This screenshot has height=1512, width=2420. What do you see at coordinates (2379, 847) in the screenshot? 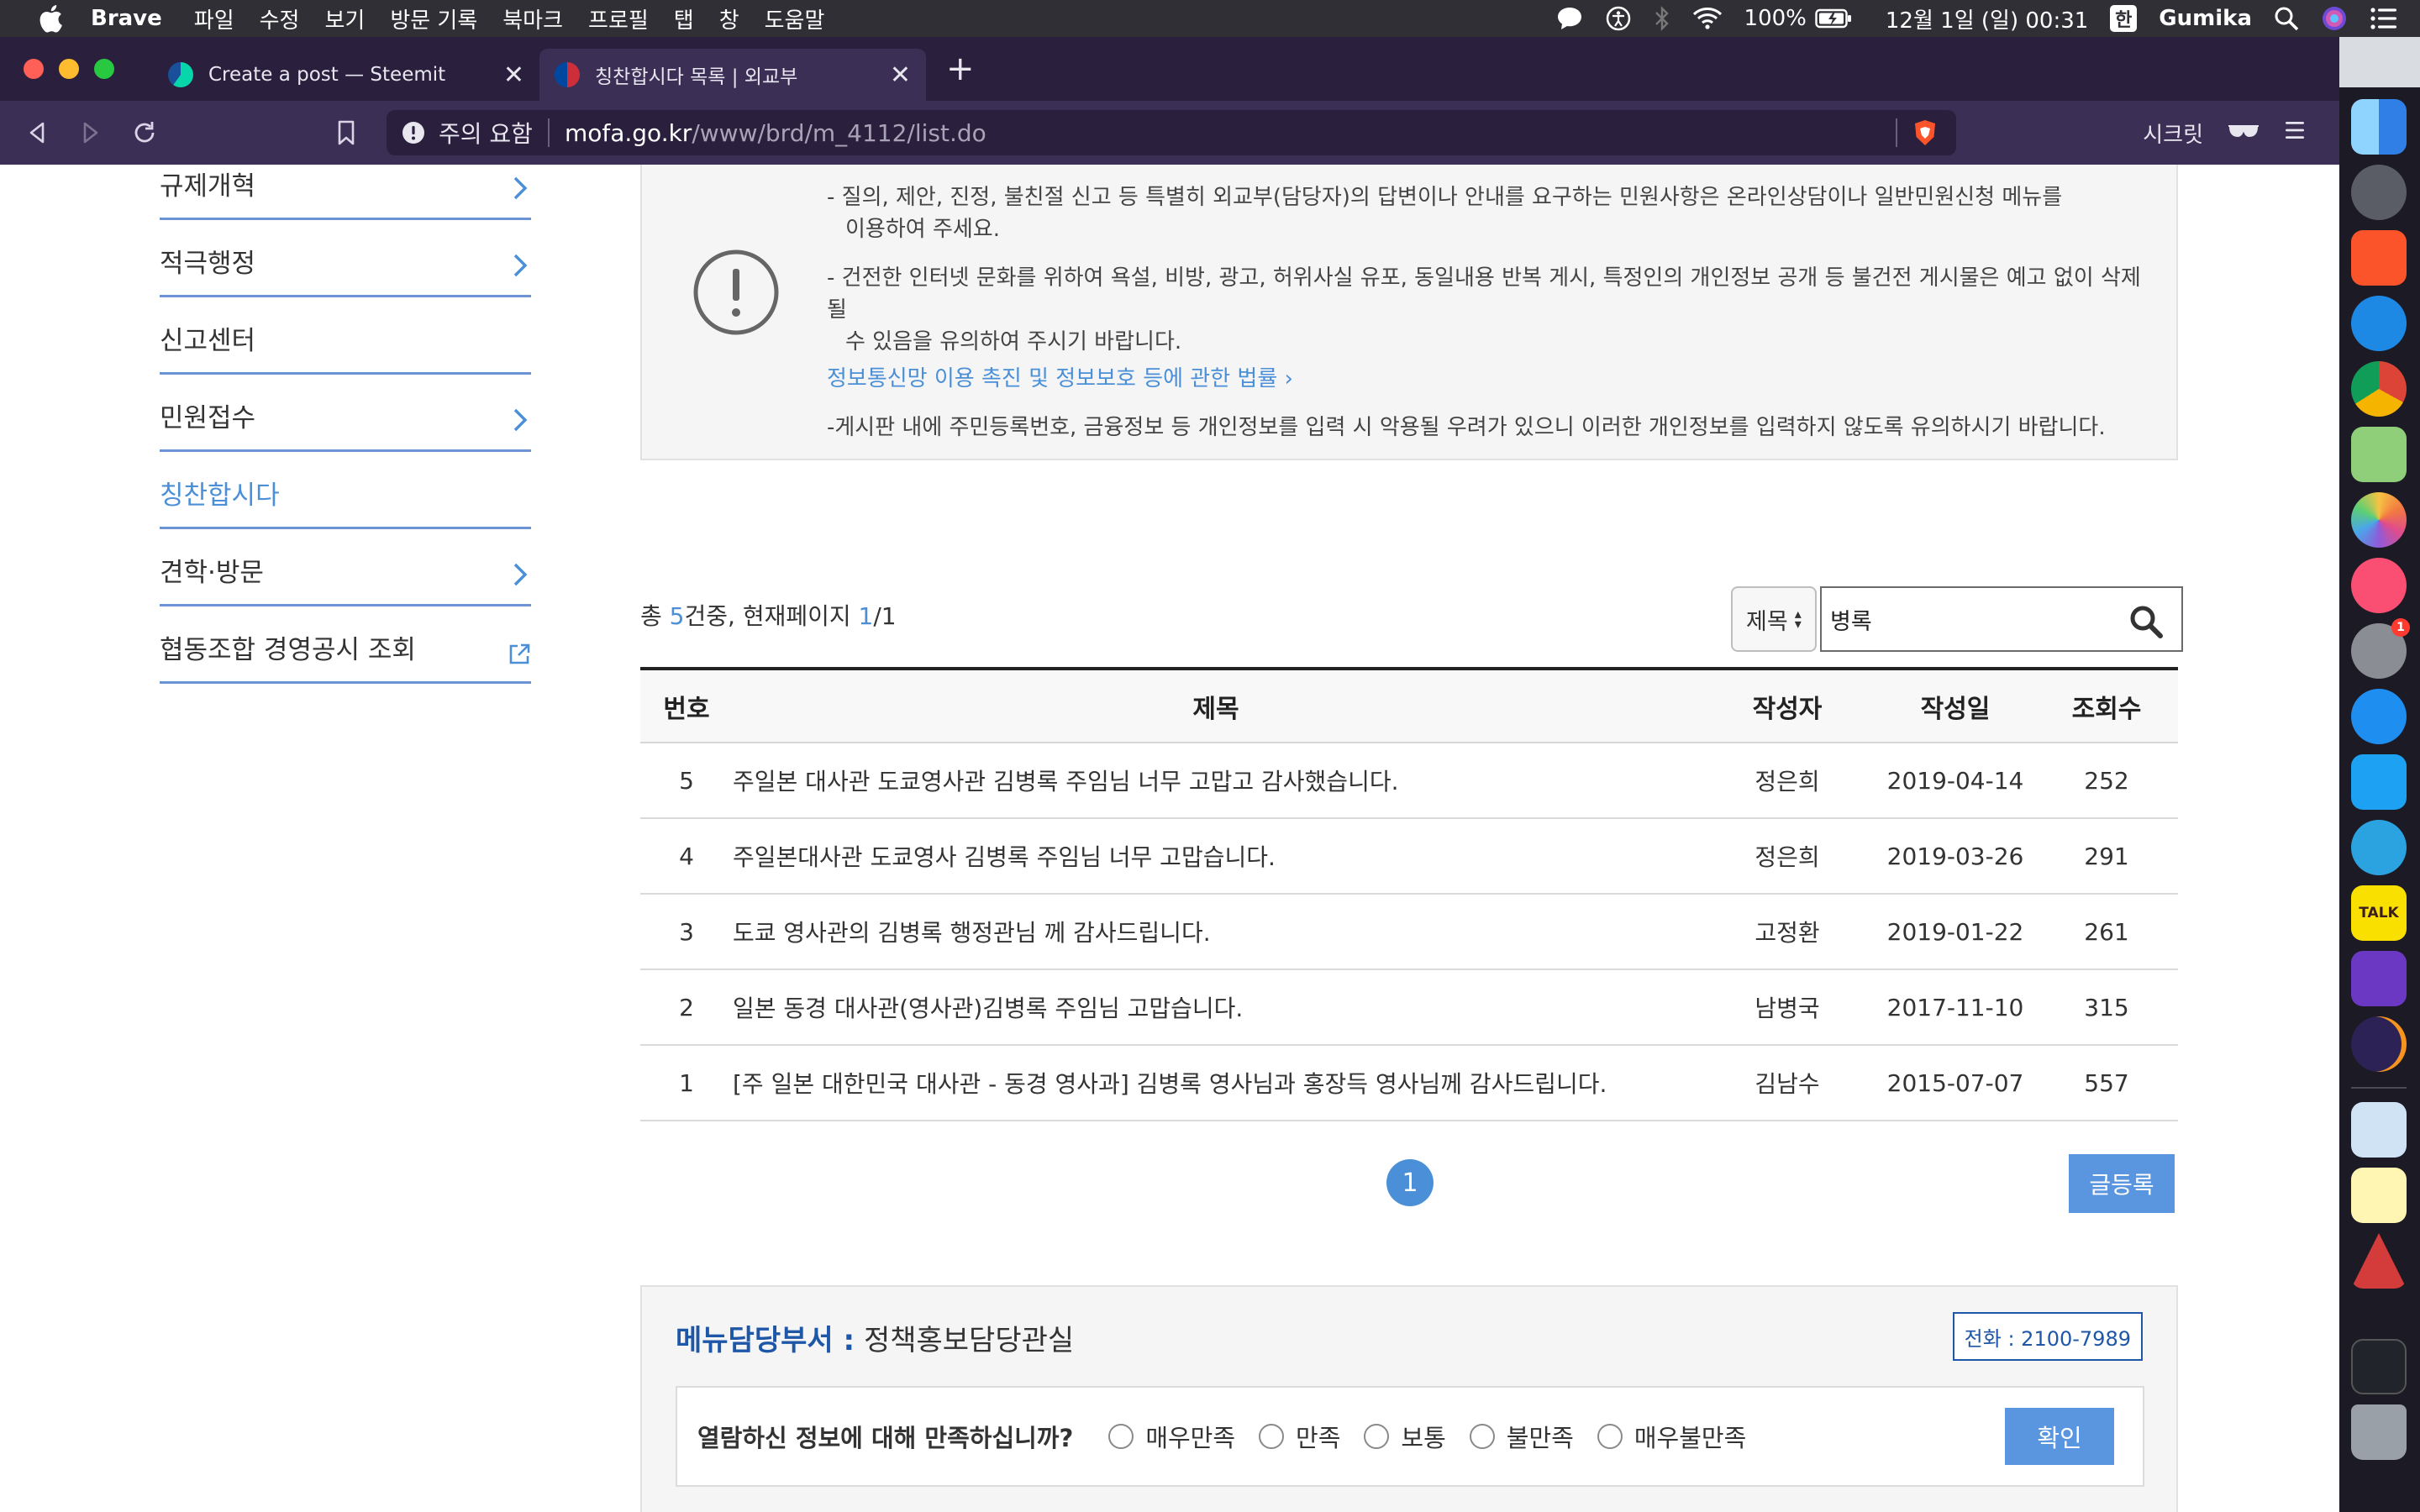
I see `telegram-icon` at bounding box center [2379, 847].